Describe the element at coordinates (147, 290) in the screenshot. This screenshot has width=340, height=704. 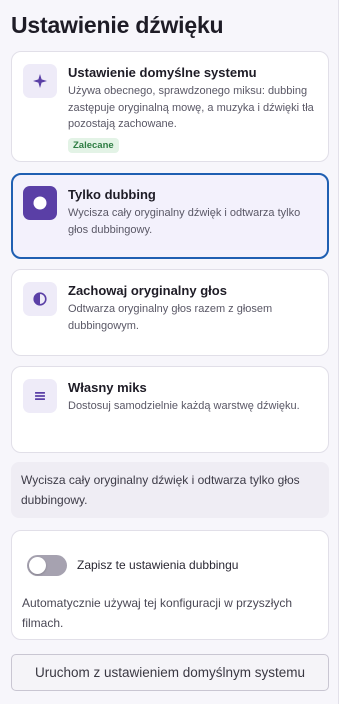
I see `option-title: Zachowaj oryginalny głos` at that location.